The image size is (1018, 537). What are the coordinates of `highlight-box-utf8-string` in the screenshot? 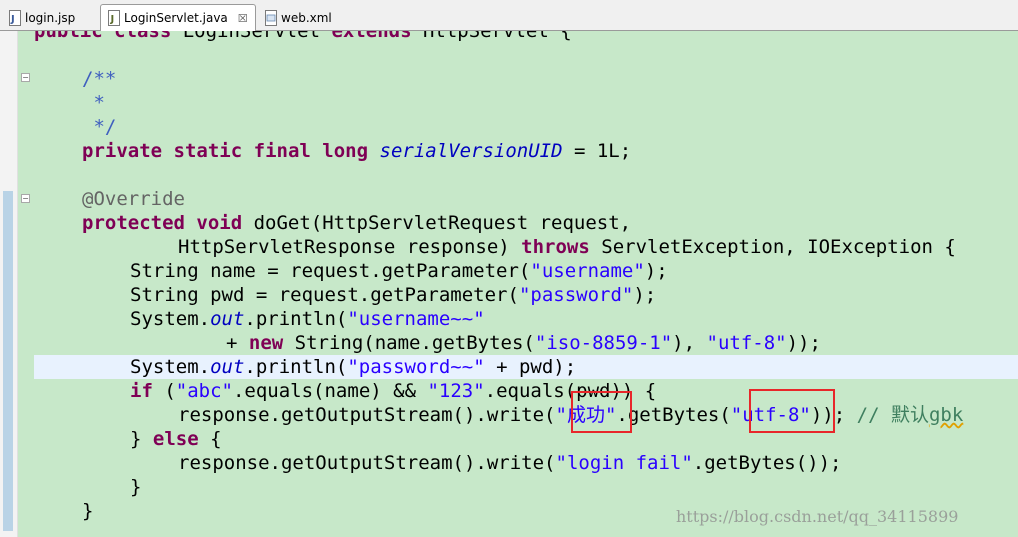 It's located at (792, 411).